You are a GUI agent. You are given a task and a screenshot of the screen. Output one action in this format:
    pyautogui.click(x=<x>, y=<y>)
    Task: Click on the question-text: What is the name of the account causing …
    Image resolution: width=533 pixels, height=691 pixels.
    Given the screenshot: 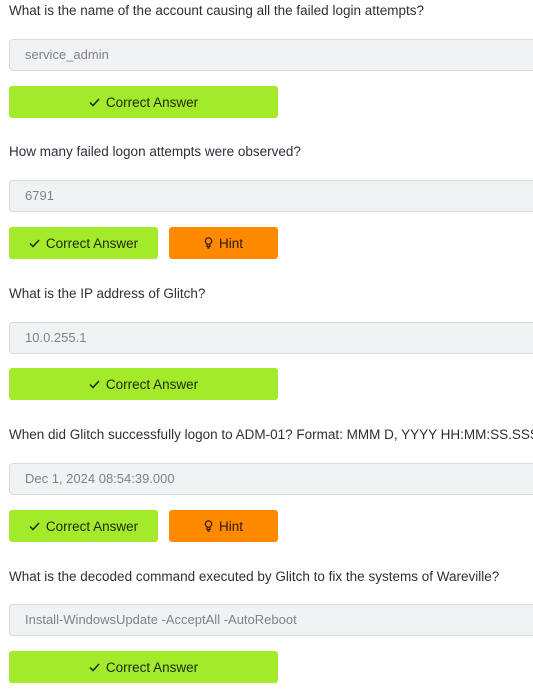 What is the action you would take?
    pyautogui.click(x=216, y=10)
    